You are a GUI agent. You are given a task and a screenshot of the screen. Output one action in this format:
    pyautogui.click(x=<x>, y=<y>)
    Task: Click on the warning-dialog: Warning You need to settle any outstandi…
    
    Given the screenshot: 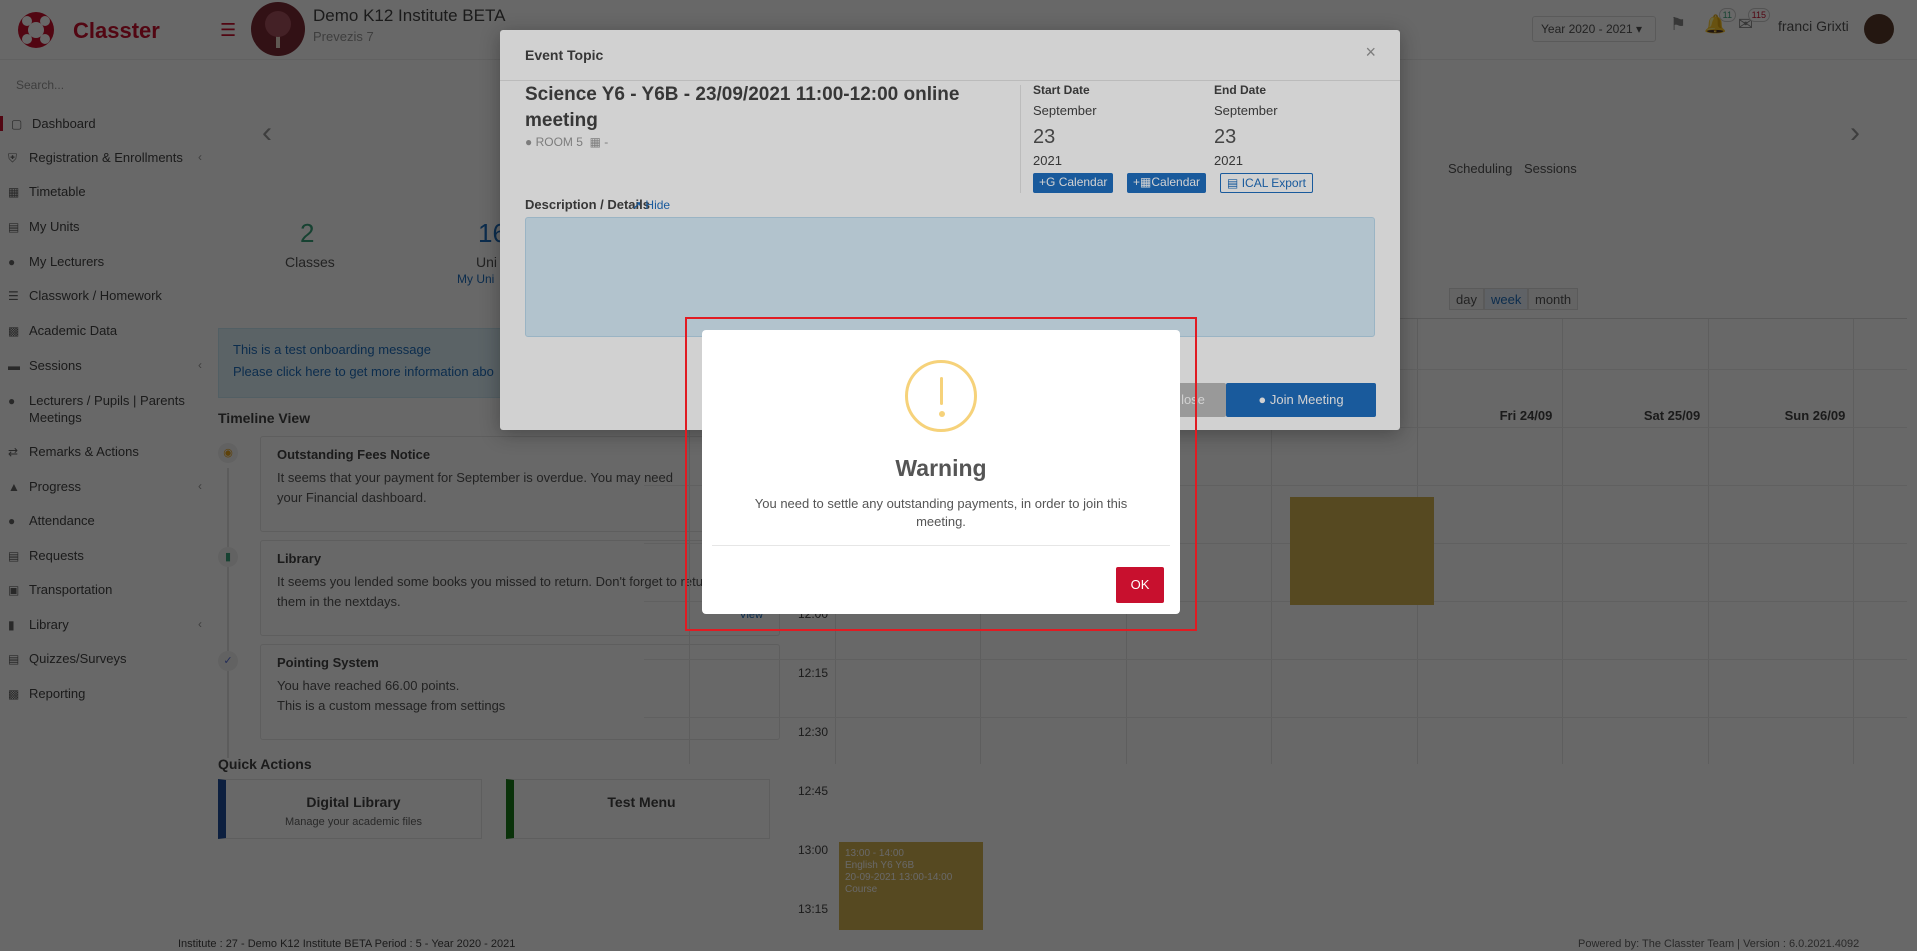 What is the action you would take?
    pyautogui.click(x=941, y=472)
    